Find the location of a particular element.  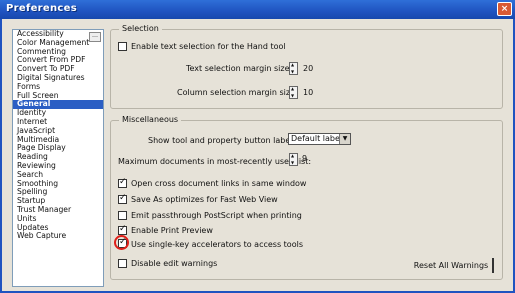

disable-edit-warnings-checkbox is located at coordinates (122, 263).